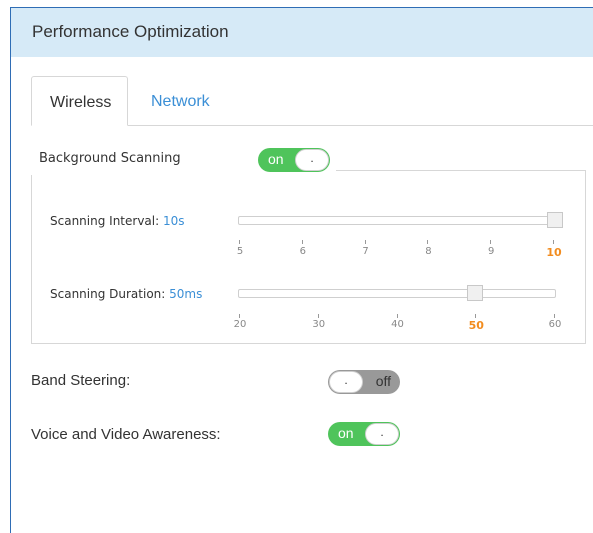  What do you see at coordinates (294, 160) in the screenshot?
I see `background-scanning-toggle: on .` at bounding box center [294, 160].